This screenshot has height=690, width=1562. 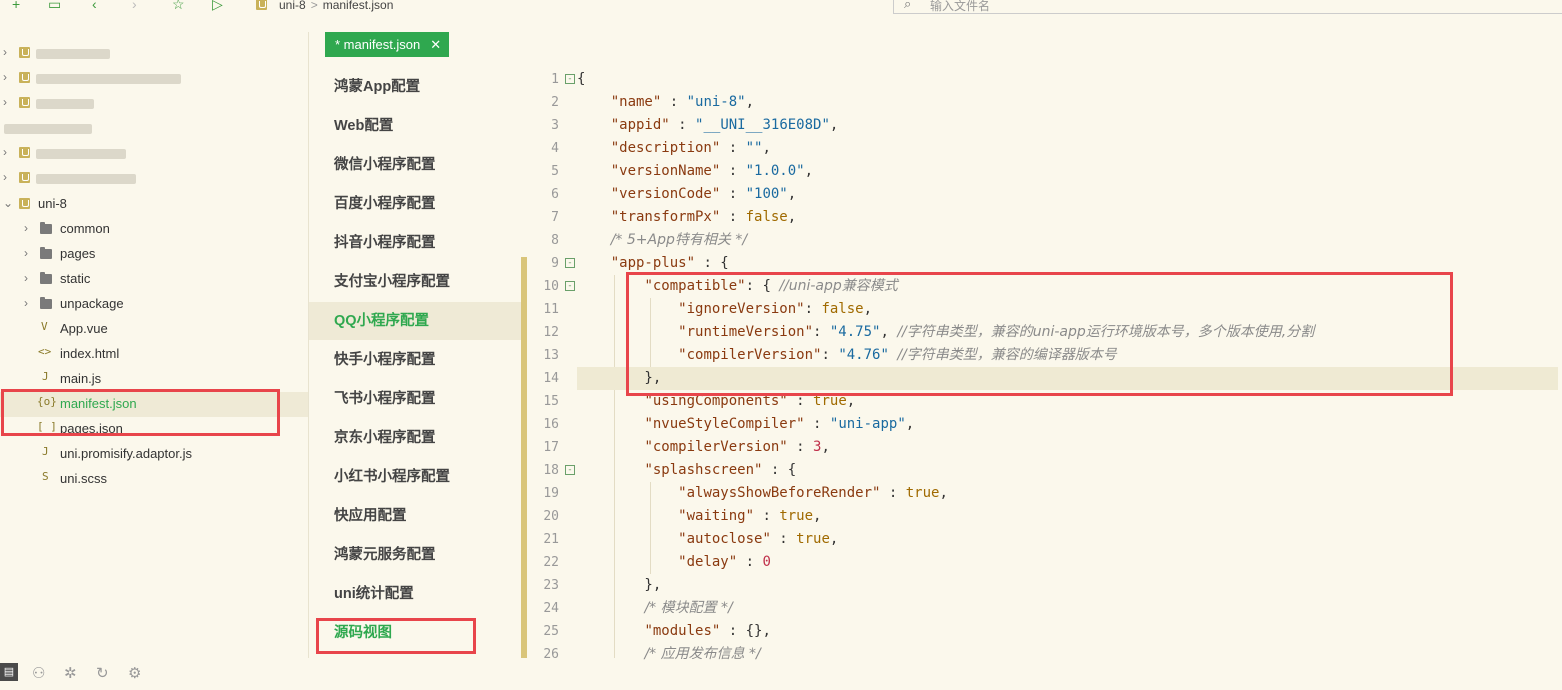 I want to click on code-line: 21 "autoclose" : true,, so click(x=1045, y=539).